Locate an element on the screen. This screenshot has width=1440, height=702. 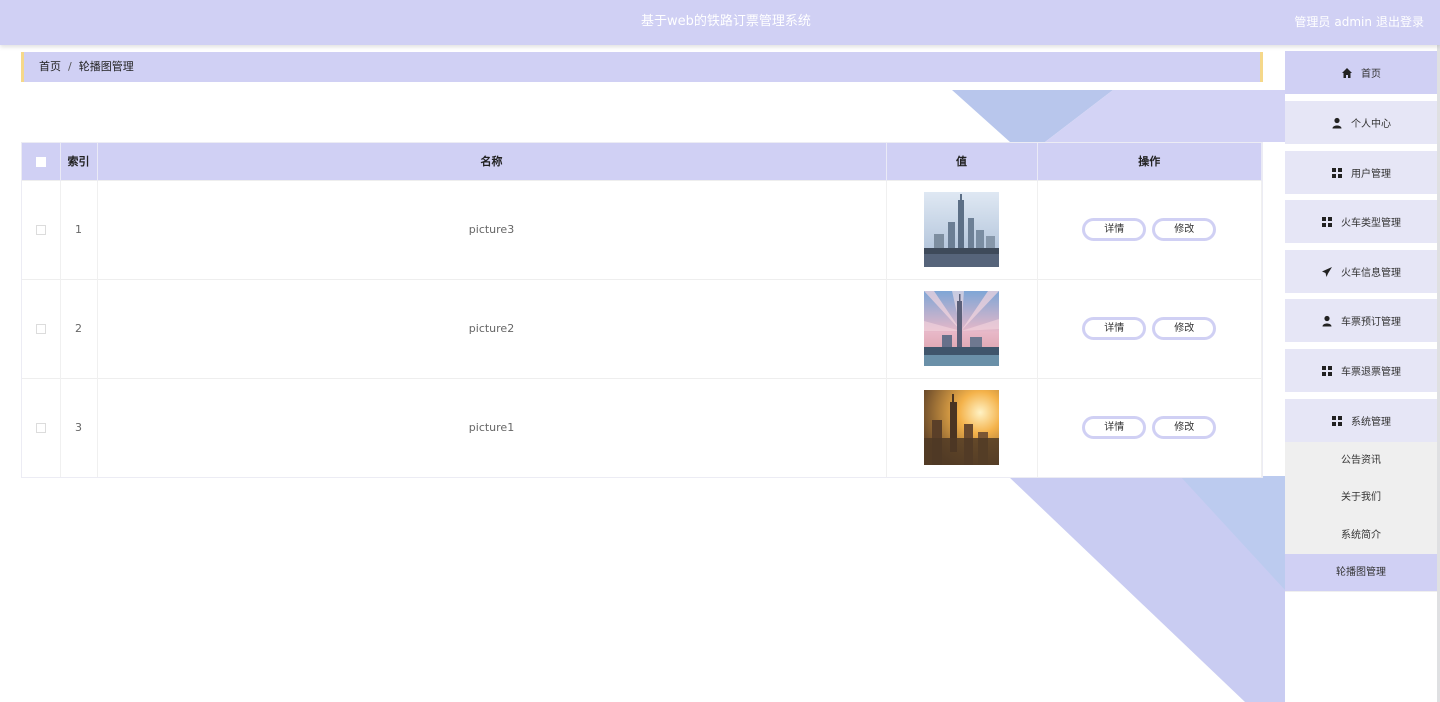
table-header-row: 索引 名称 值 操作 is located at coordinates (642, 161).